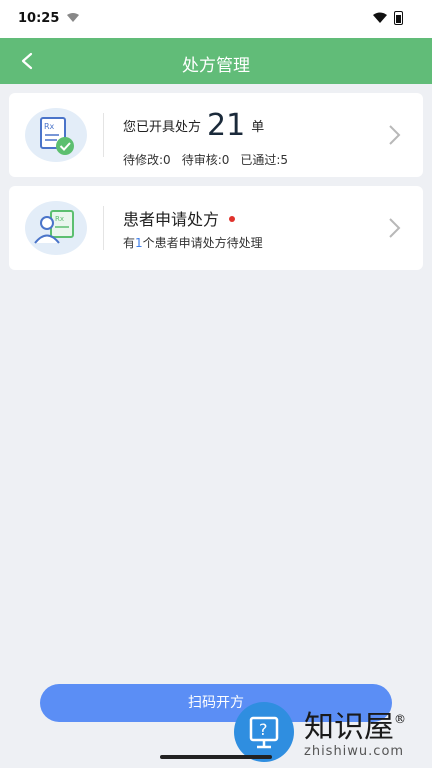  I want to click on subtitle-prefix: 有, so click(129, 243).